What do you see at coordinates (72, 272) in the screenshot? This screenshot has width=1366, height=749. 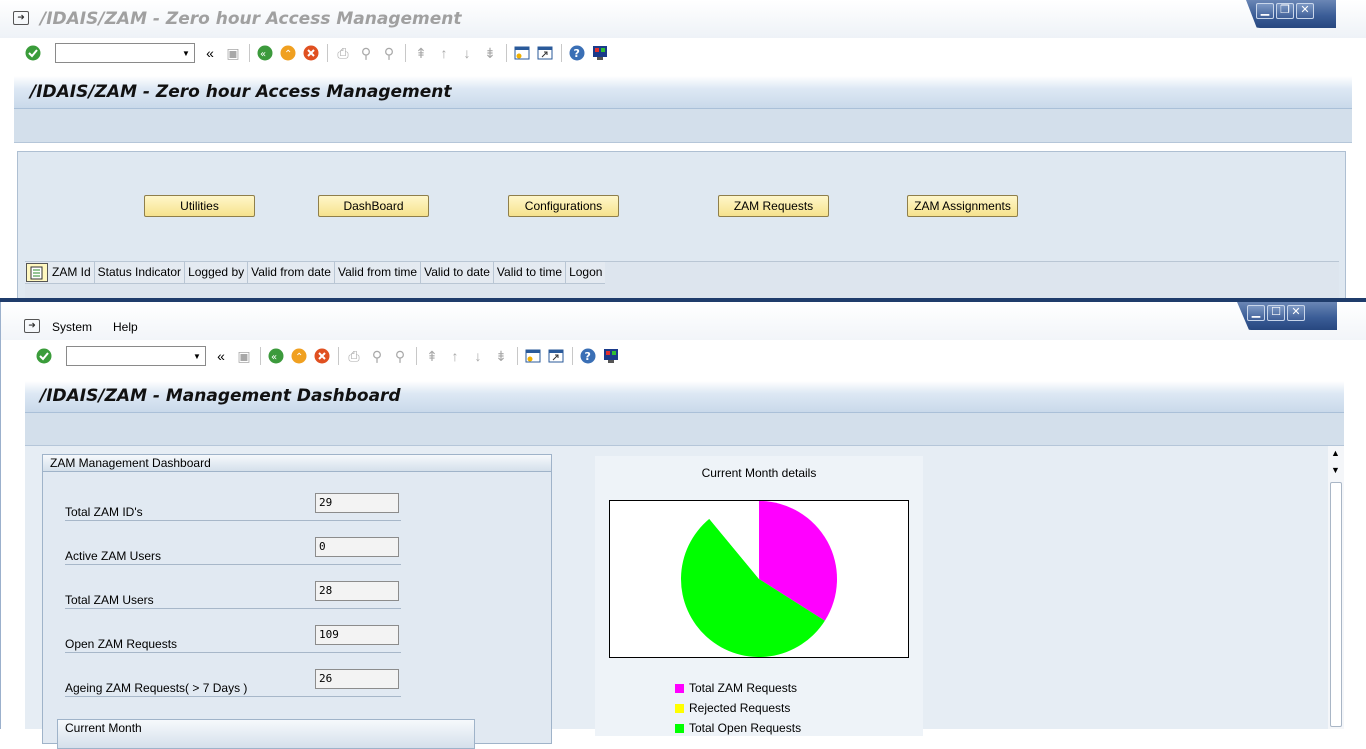 I see `column-zam-id: ZAM Id` at bounding box center [72, 272].